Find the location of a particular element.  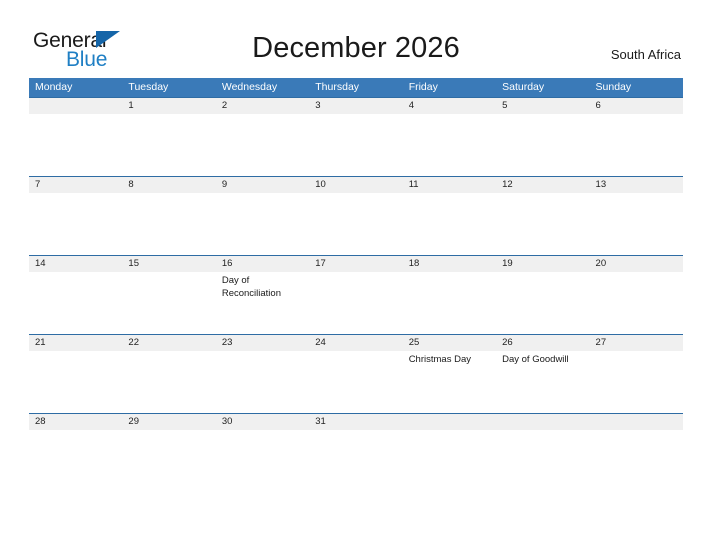

day-number: 29 is located at coordinates (168, 422).